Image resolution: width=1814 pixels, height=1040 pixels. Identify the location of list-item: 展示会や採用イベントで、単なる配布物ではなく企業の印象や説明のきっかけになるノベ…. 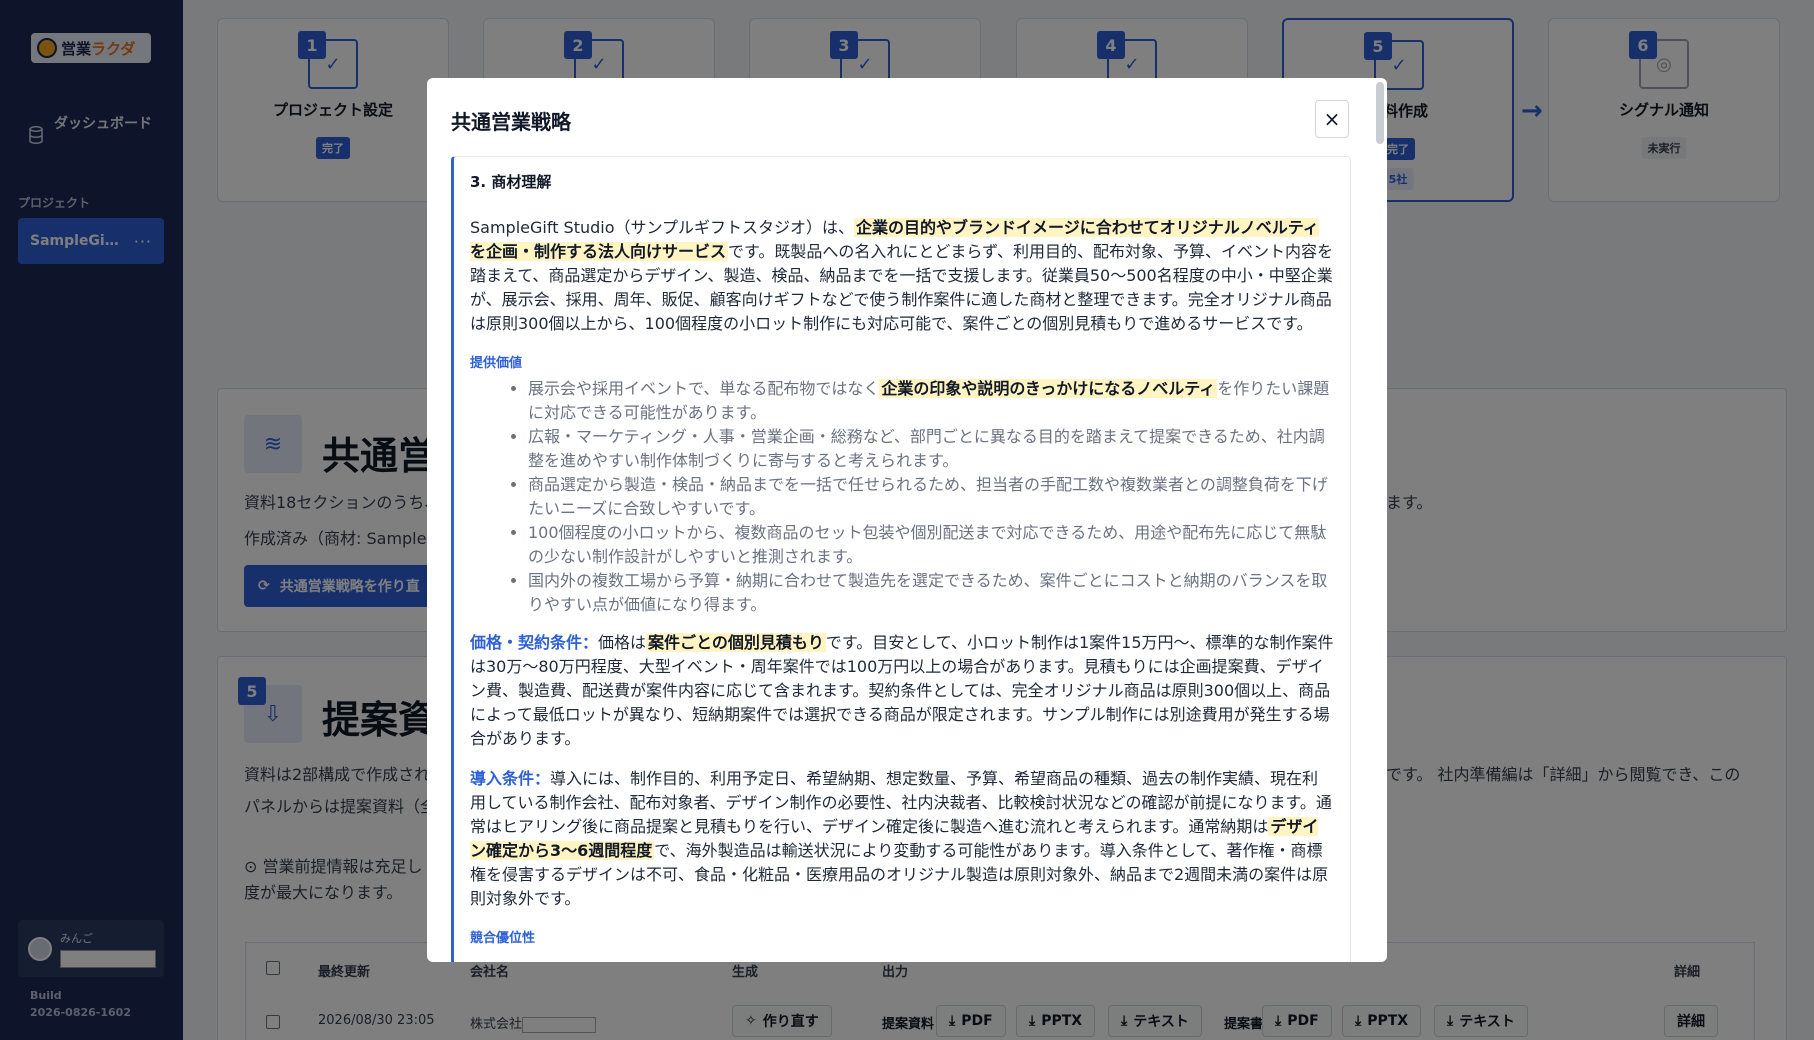
(931, 401).